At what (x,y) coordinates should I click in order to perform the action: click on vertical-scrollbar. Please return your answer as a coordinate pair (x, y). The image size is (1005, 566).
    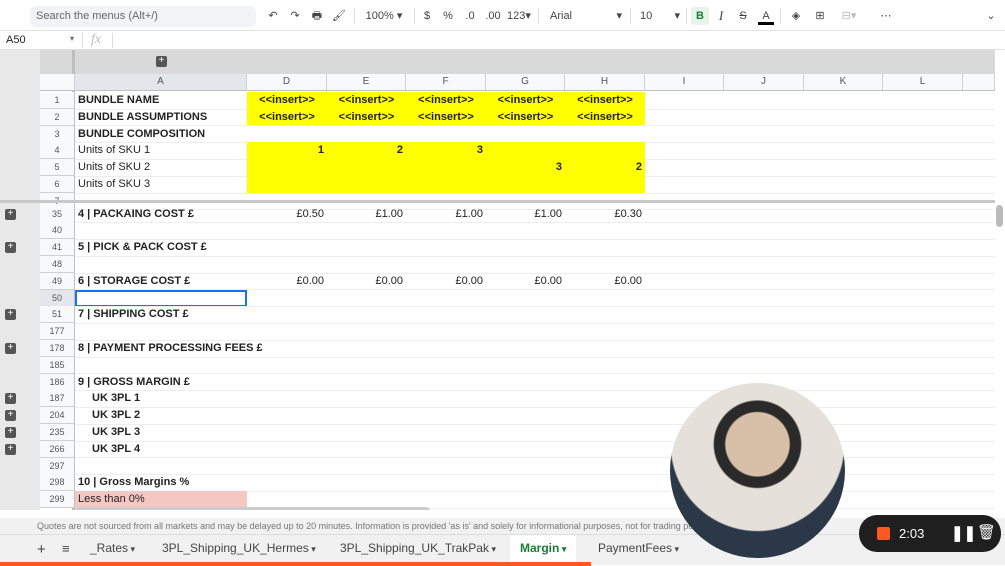
    Looking at the image, I should click on (999, 216).